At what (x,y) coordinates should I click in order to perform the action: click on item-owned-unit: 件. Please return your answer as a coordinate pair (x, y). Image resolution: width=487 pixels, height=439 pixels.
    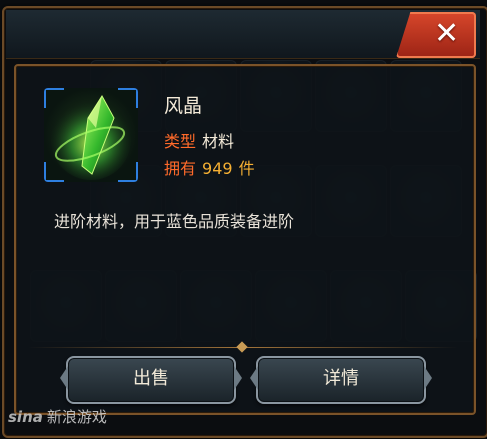
    Looking at the image, I should click on (246, 168).